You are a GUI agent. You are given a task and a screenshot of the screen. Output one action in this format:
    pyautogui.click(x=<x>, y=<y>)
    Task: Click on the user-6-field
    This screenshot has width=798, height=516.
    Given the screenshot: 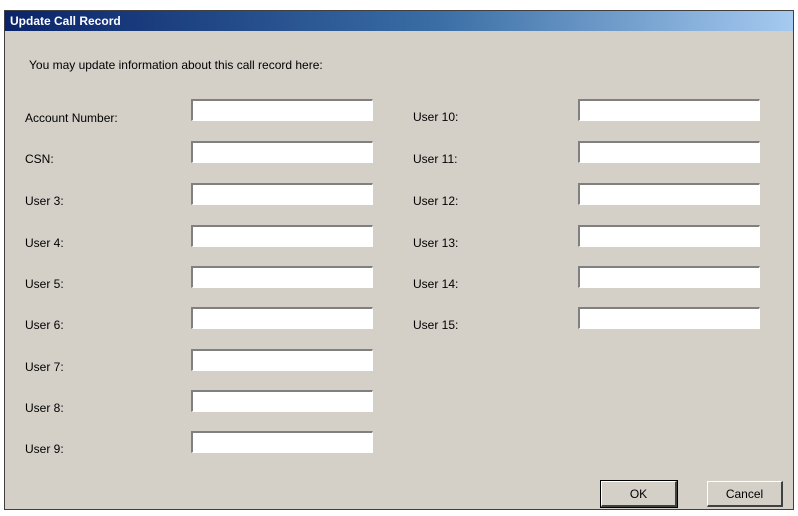 What is the action you would take?
    pyautogui.click(x=282, y=318)
    